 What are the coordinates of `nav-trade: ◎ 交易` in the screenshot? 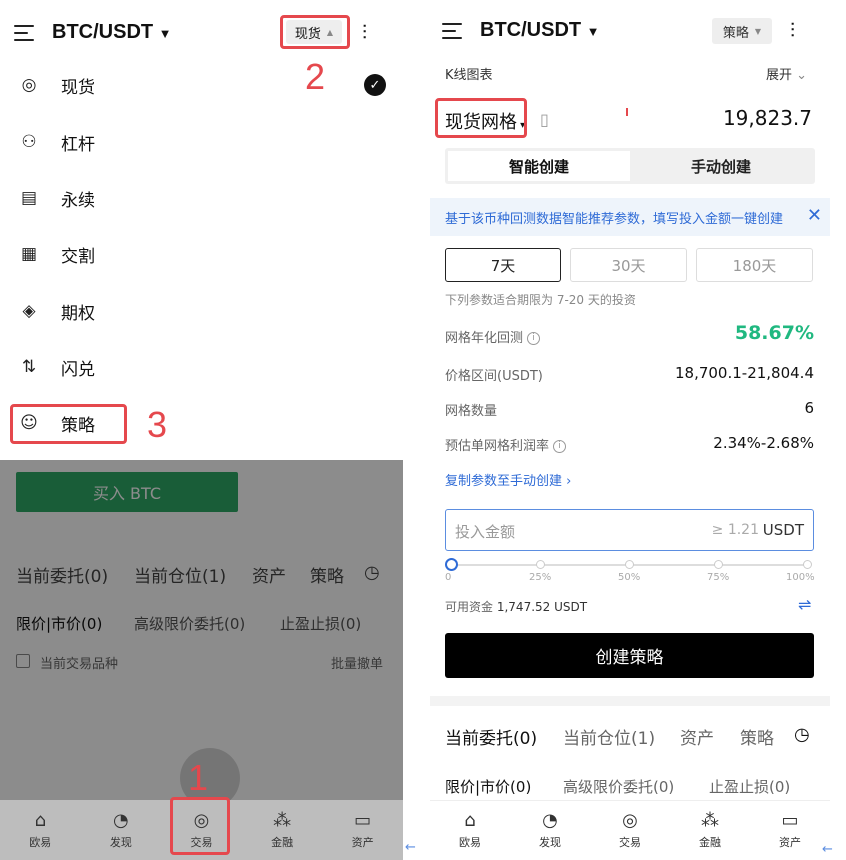 It's located at (630, 830).